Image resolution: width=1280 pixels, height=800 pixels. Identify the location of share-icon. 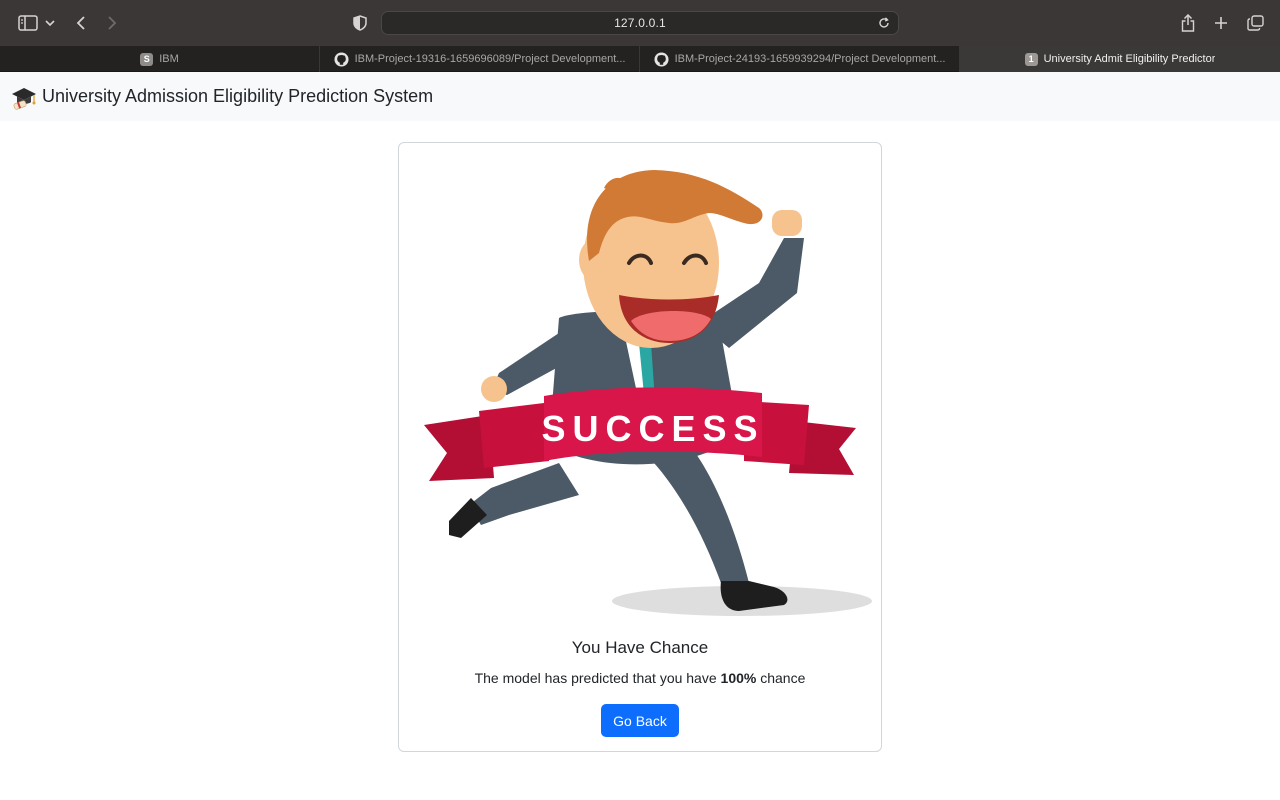
(1188, 23).